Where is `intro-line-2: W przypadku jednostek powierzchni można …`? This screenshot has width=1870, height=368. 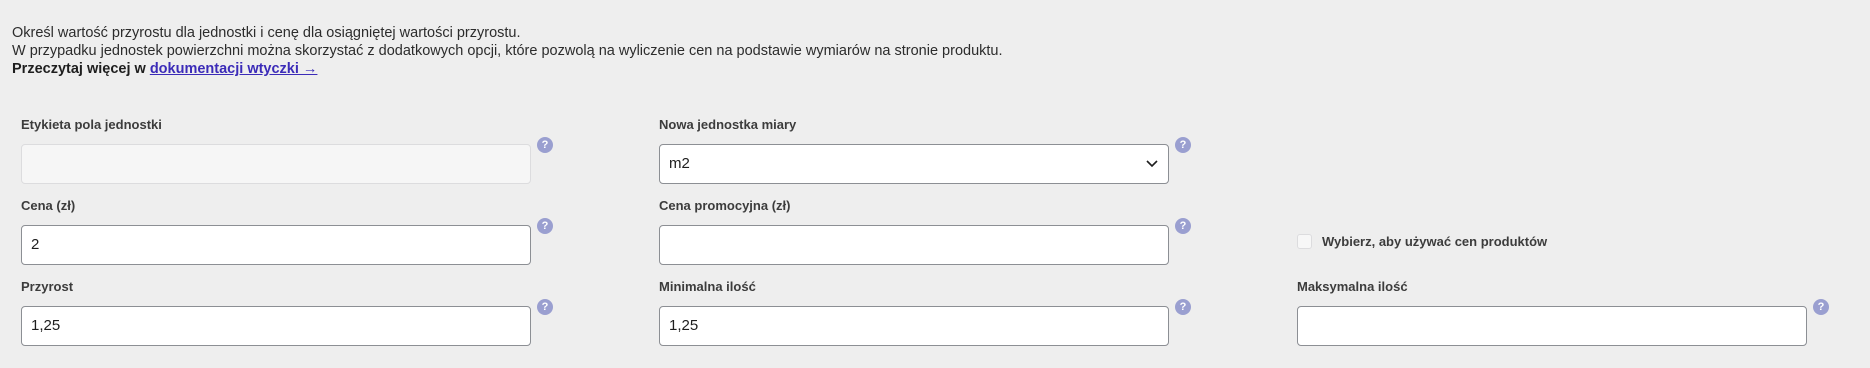
intro-line-2: W przypadku jednostek powierzchni można … is located at coordinates (507, 51).